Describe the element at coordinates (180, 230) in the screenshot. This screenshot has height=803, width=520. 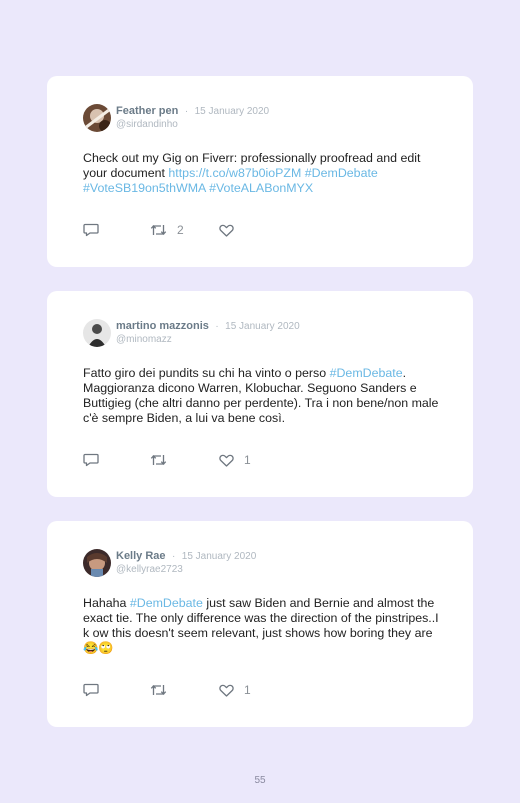
I see `retweet-count: 2` at that location.